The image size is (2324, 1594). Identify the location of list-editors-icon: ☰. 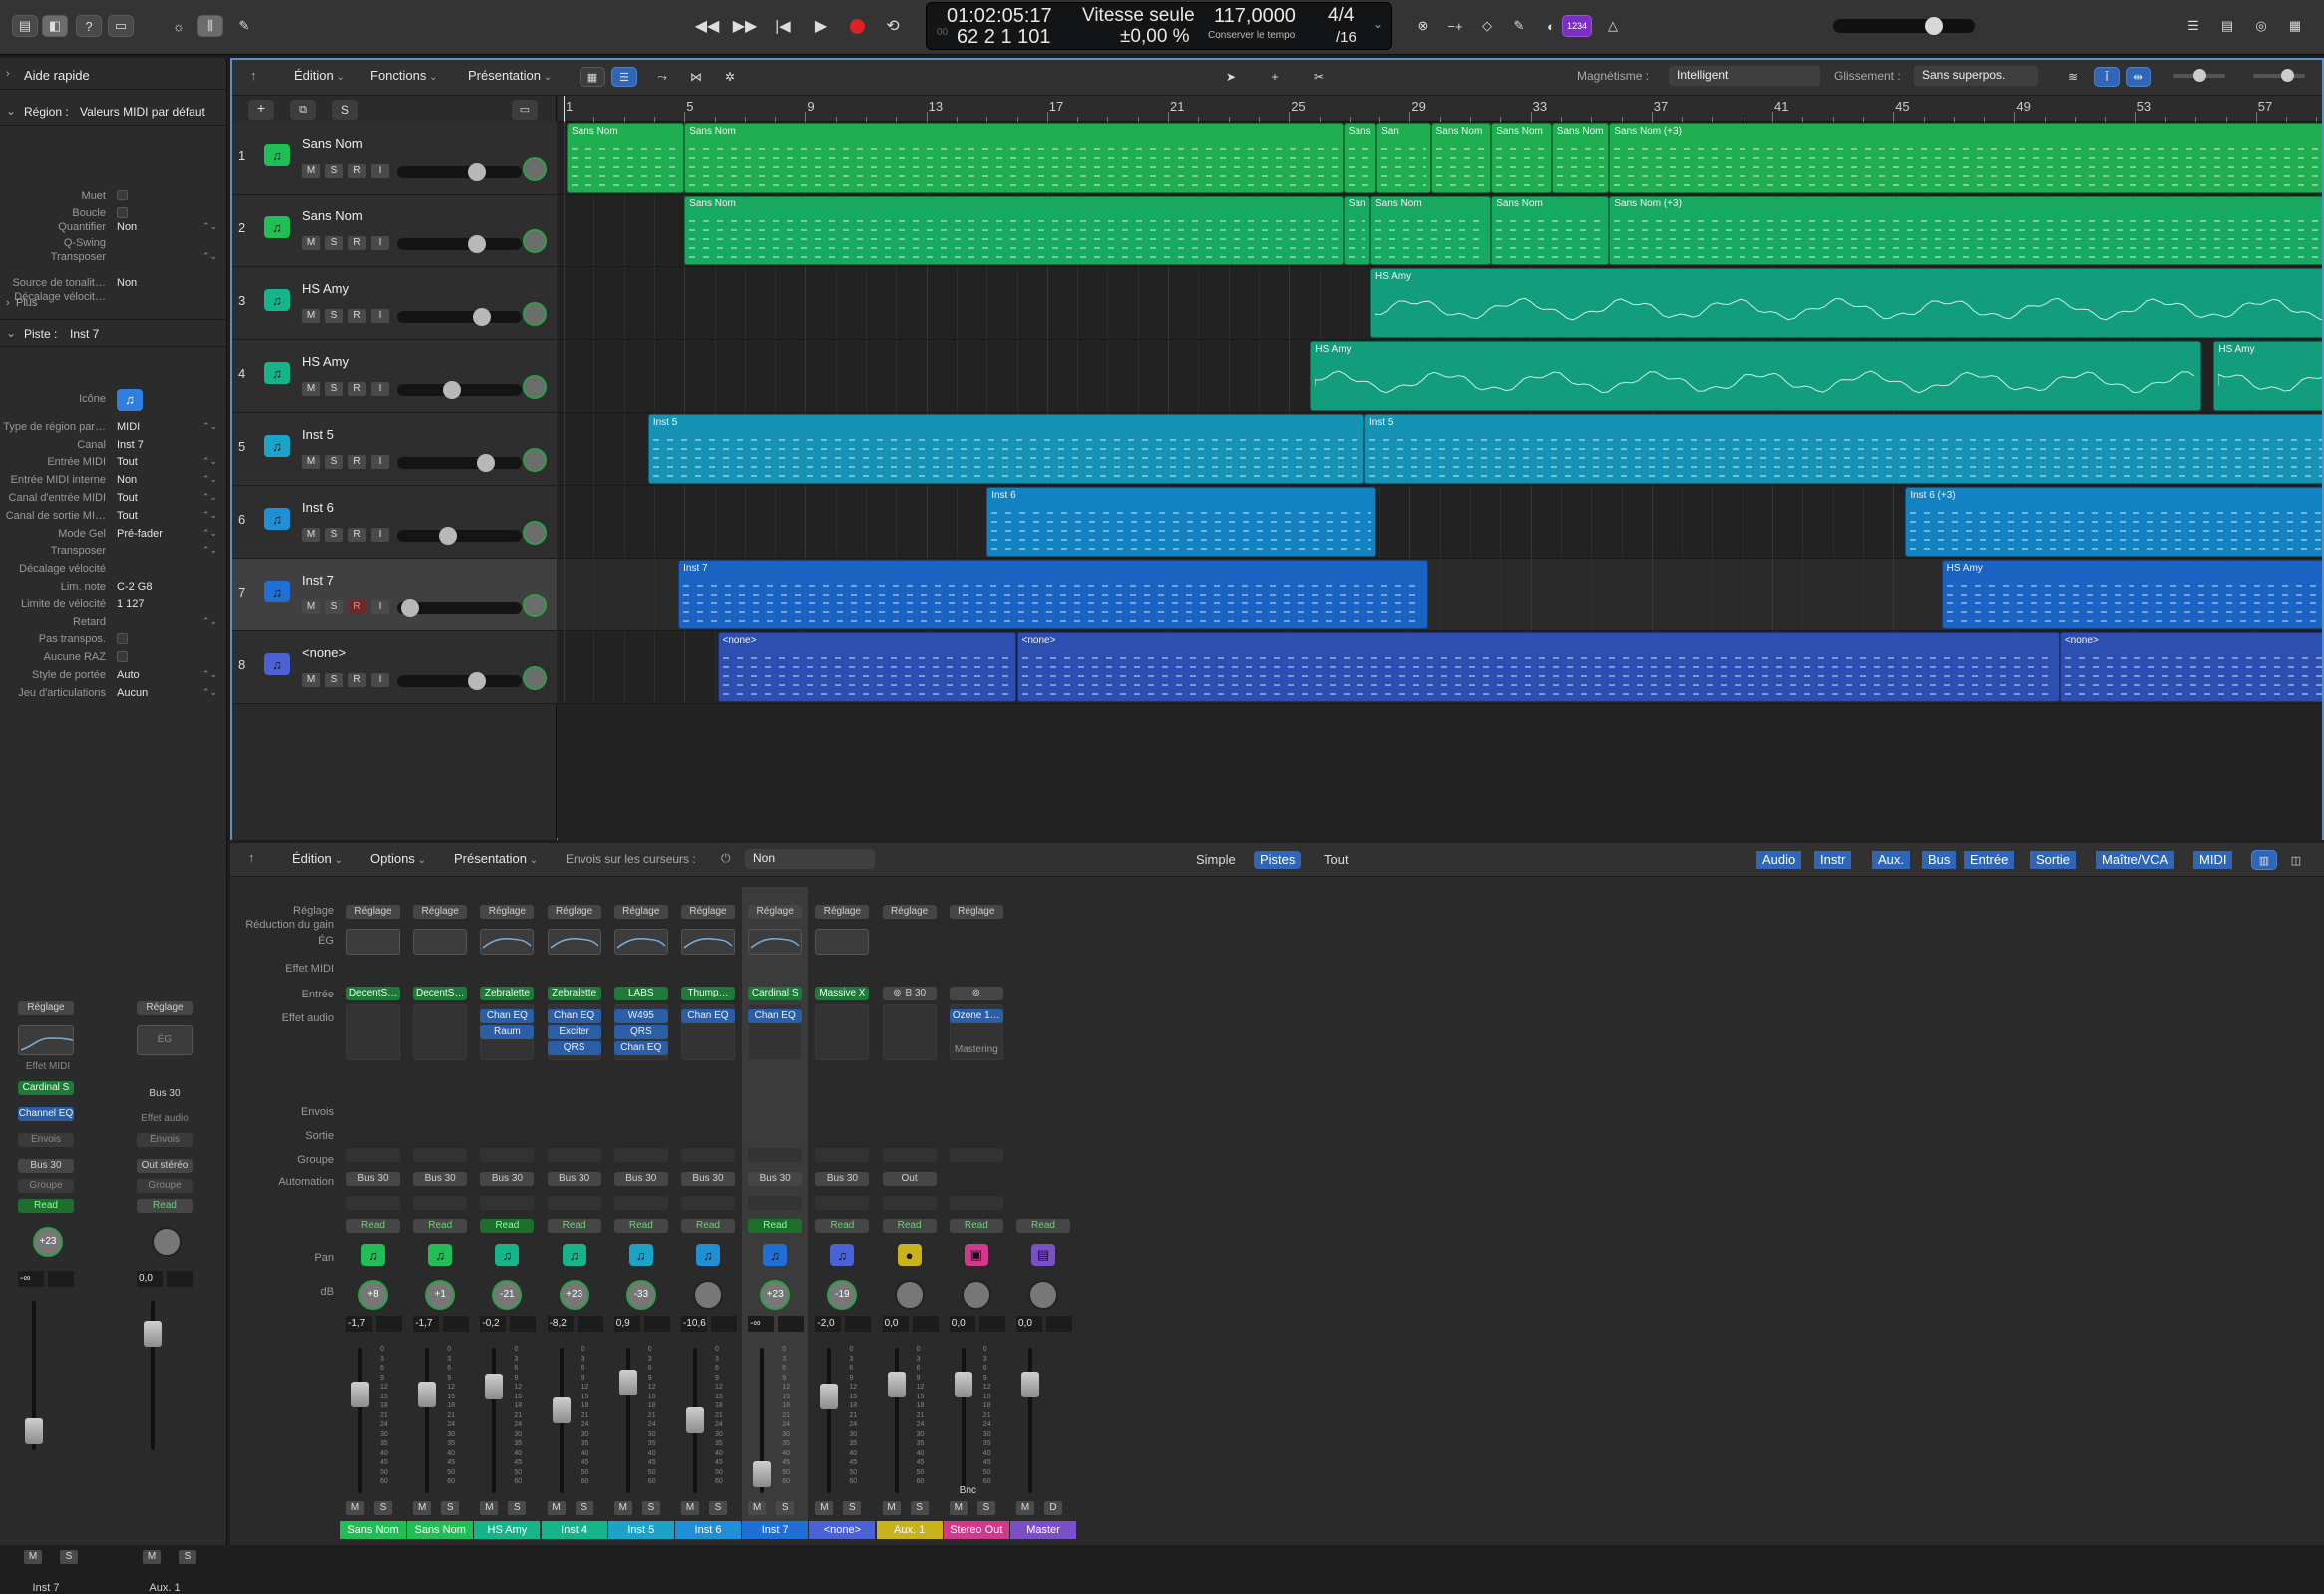
(2193, 26).